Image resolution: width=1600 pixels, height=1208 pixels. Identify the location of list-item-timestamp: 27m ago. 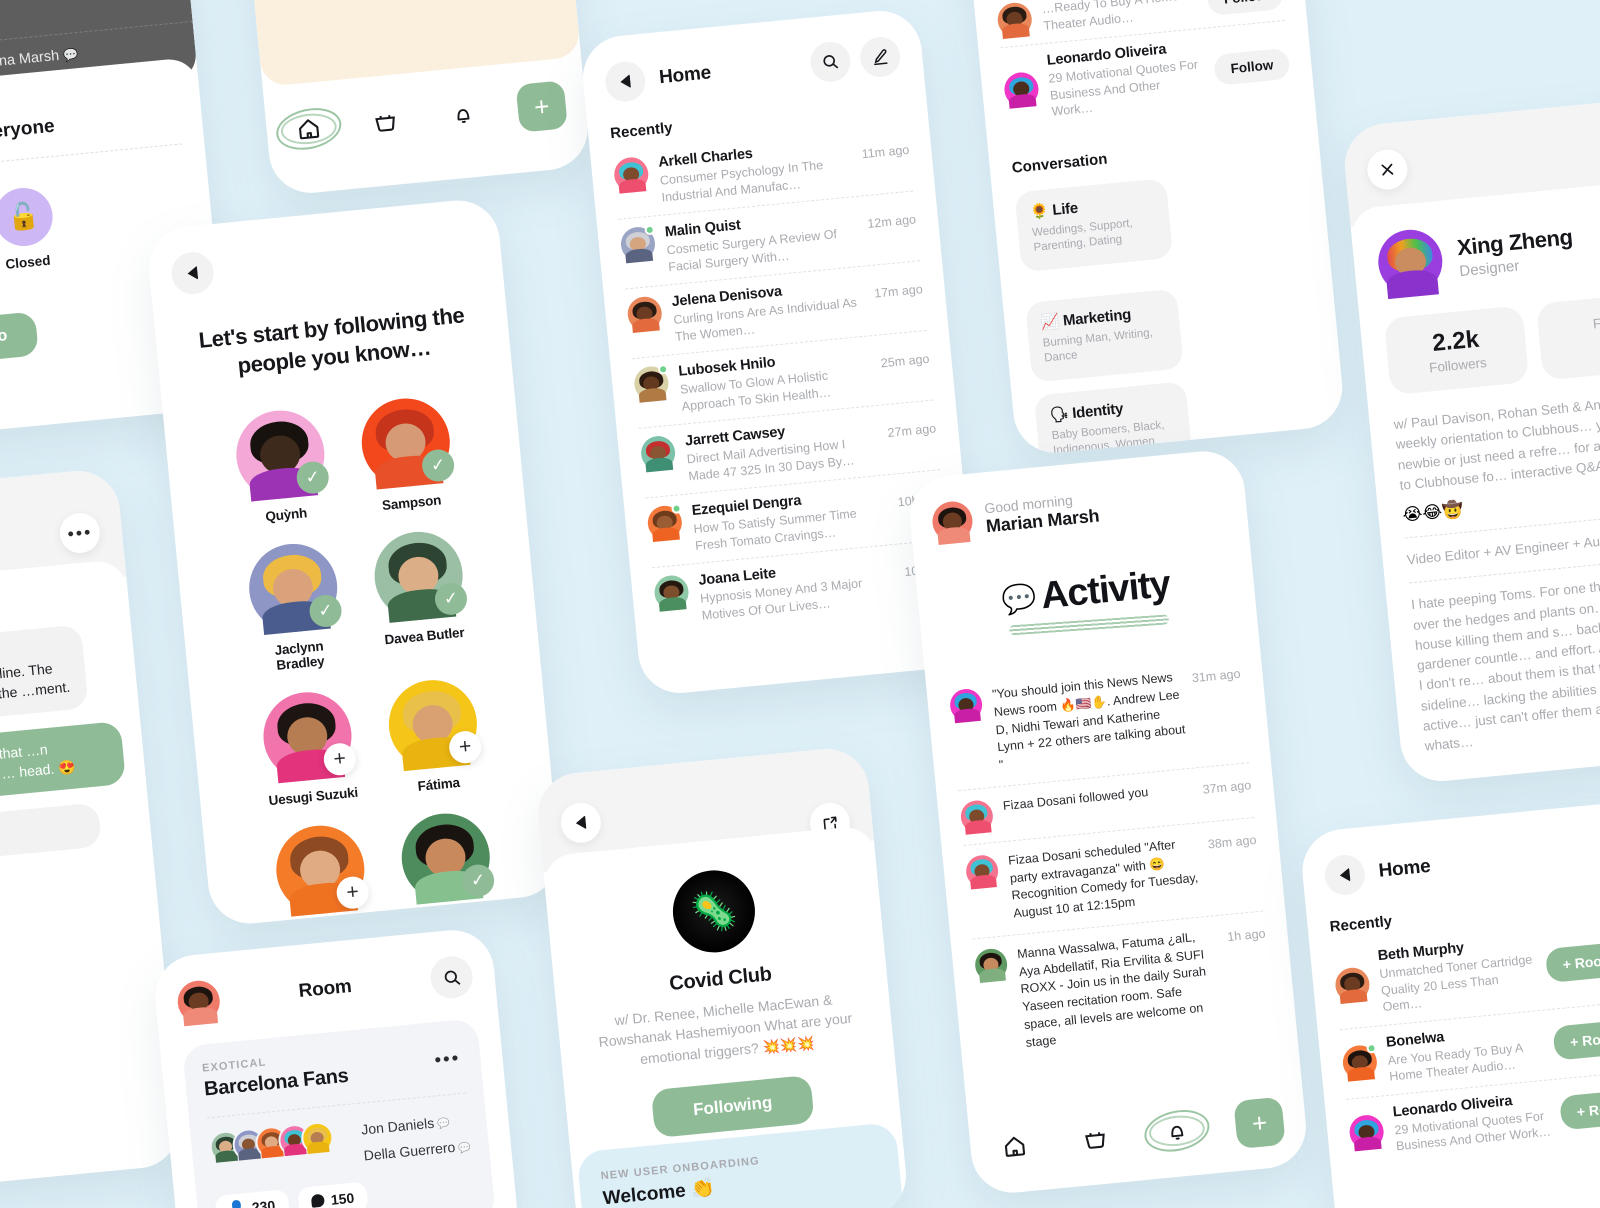
(911, 431).